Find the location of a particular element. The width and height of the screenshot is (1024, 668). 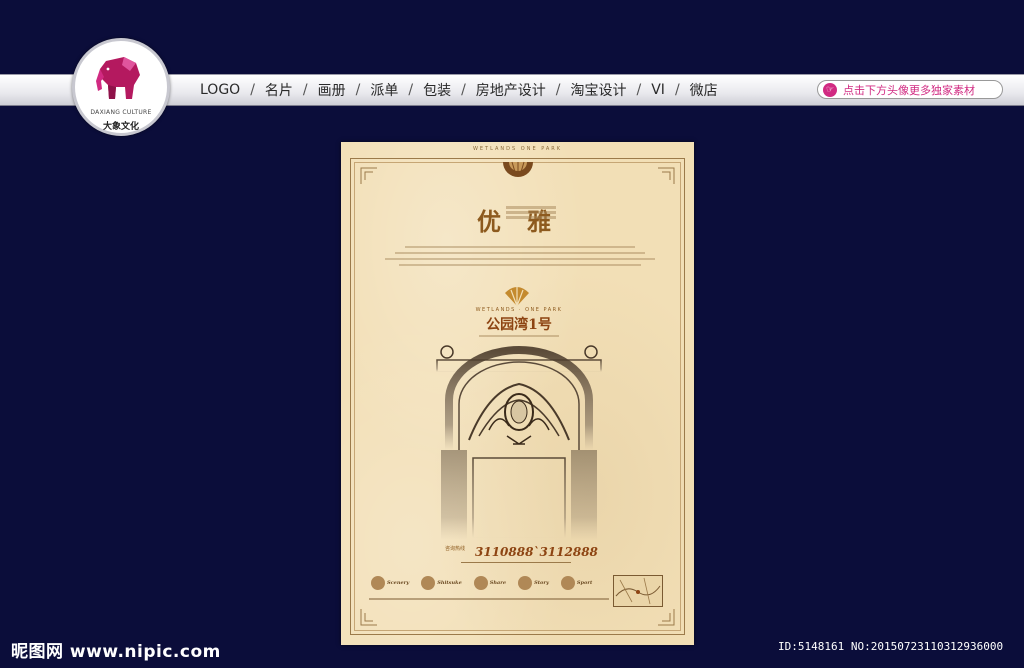

brand-name-en: DAXIANG CULTURE is located at coordinates (121, 112).